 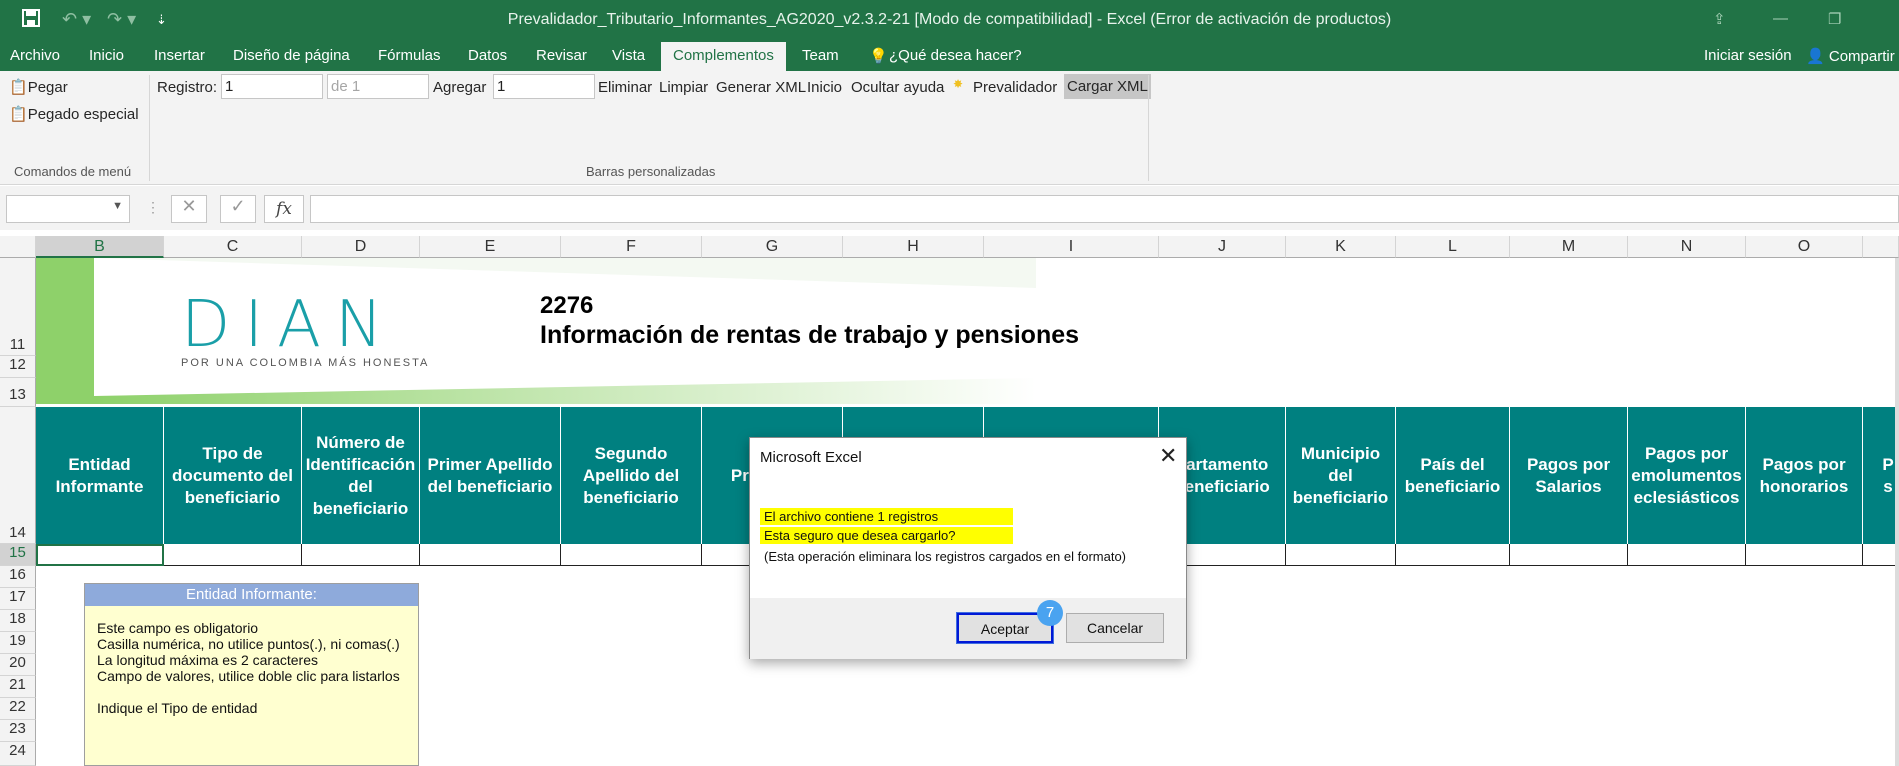 I want to click on row-header: 23, so click(x=18, y=731).